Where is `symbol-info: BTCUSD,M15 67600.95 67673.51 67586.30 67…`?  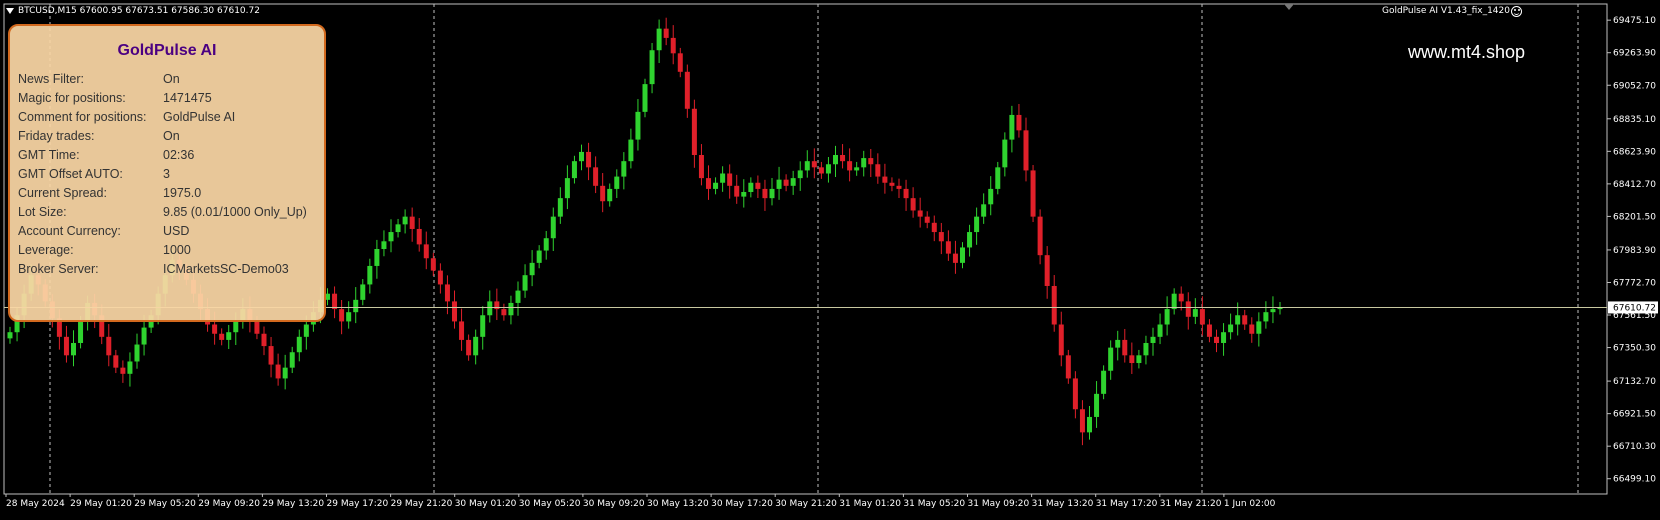 symbol-info: BTCUSD,M15 67600.95 67673.51 67586.30 67… is located at coordinates (133, 11).